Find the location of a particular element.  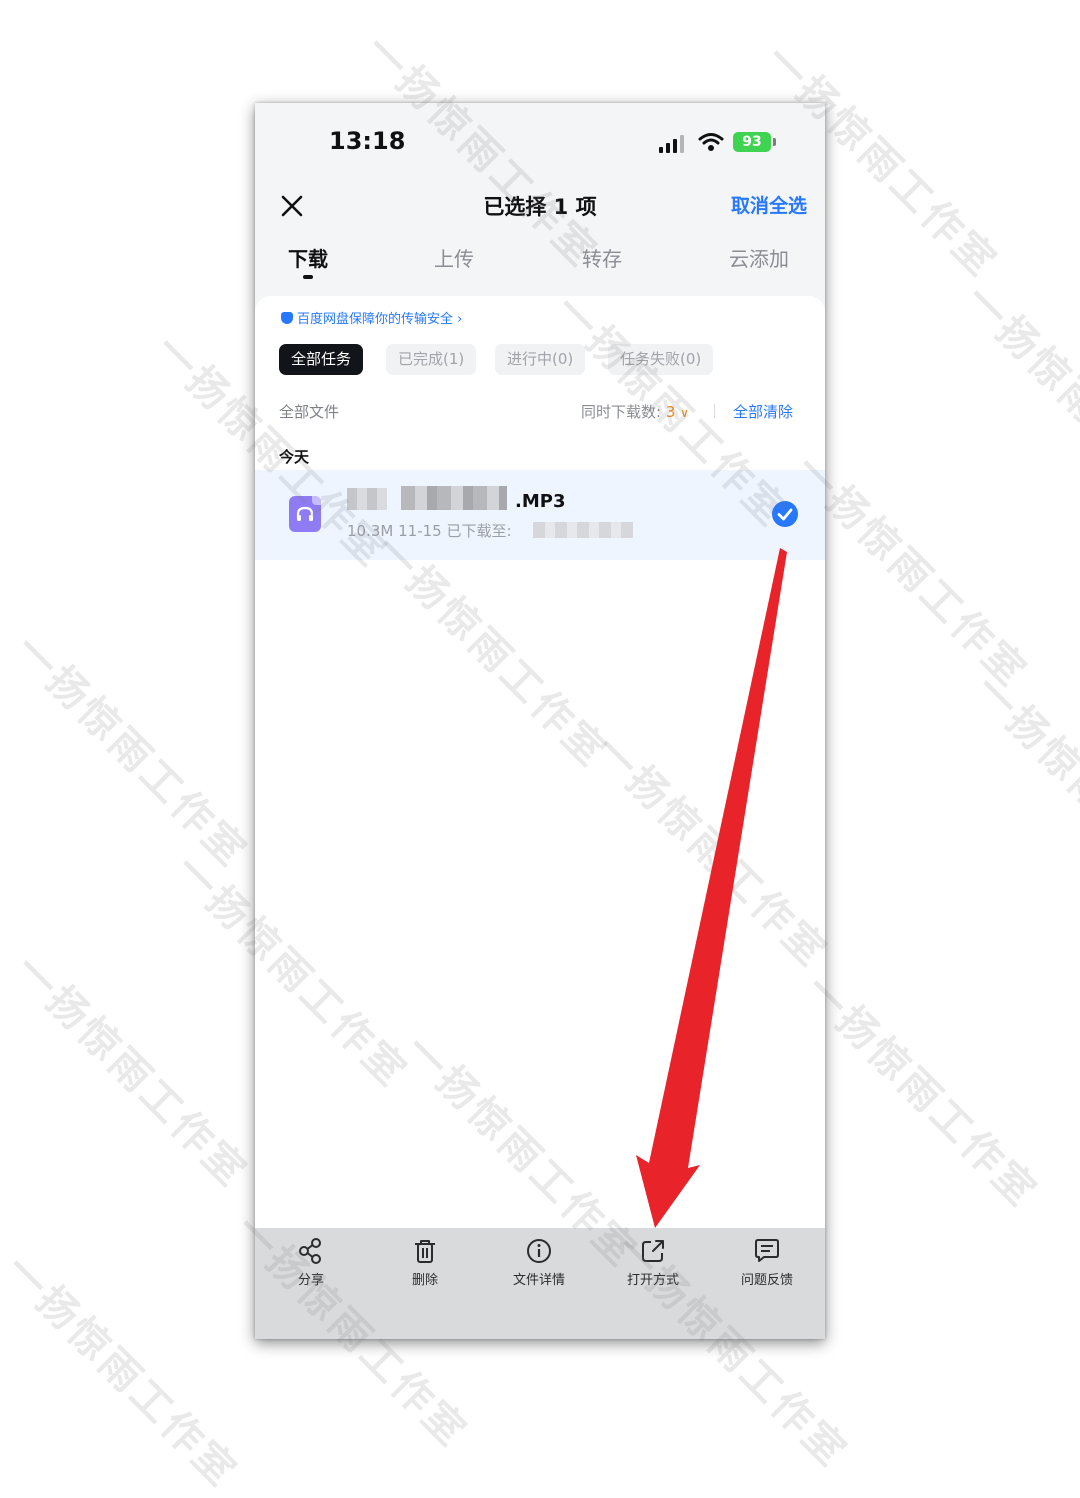

annotation-arrow is located at coordinates (711, 888).